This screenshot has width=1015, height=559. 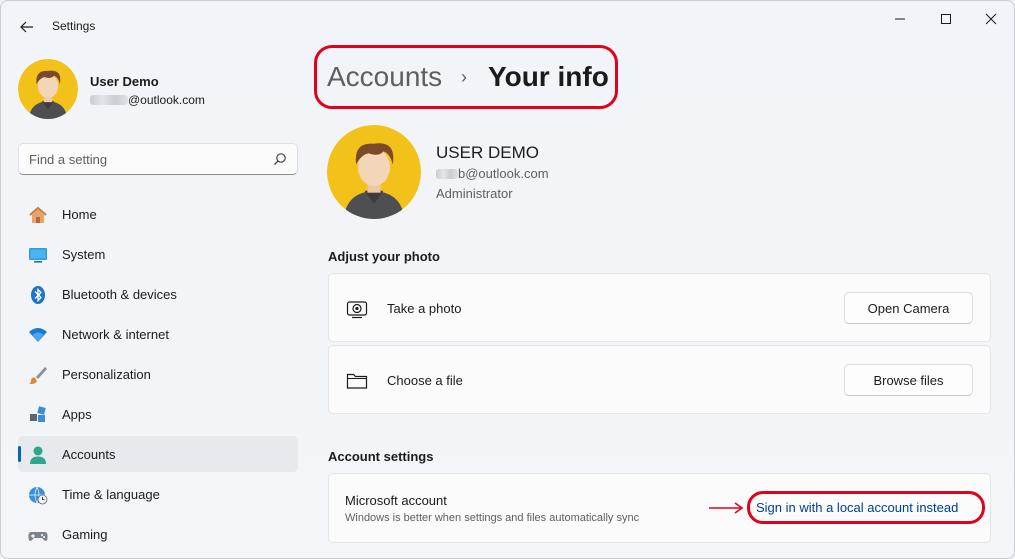 I want to click on camera-icon, so click(x=357, y=310).